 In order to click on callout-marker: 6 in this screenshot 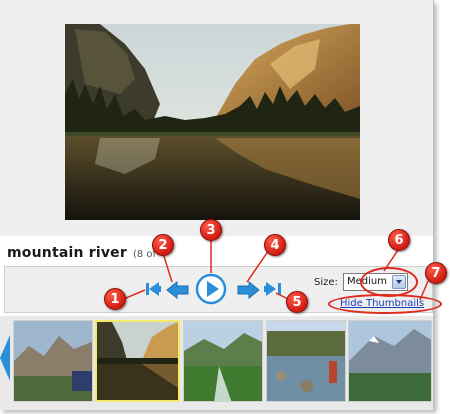, I will do `click(399, 240)`.